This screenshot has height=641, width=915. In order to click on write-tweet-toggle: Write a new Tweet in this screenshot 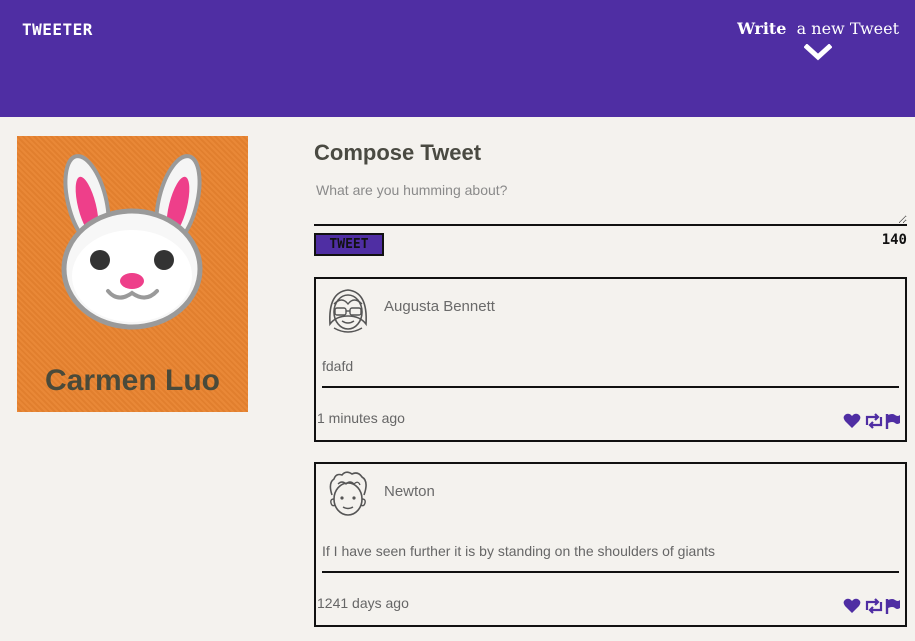, I will do `click(818, 40)`.